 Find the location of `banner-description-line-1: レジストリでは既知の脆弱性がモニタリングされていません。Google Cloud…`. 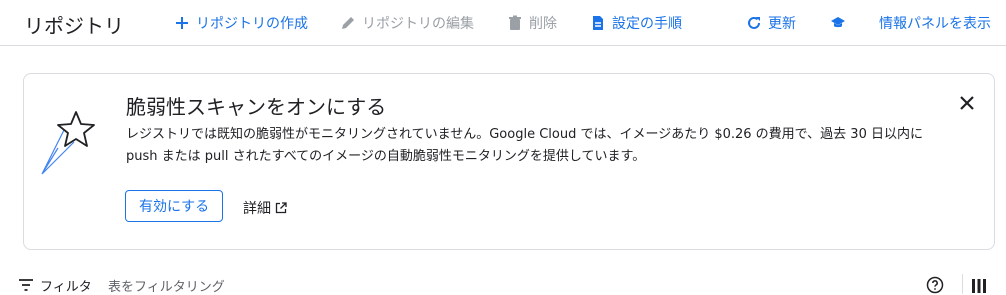

banner-description-line-1: レジストリでは既知の脆弱性がモニタリングされていません。Google Cloud… is located at coordinates (524, 134).